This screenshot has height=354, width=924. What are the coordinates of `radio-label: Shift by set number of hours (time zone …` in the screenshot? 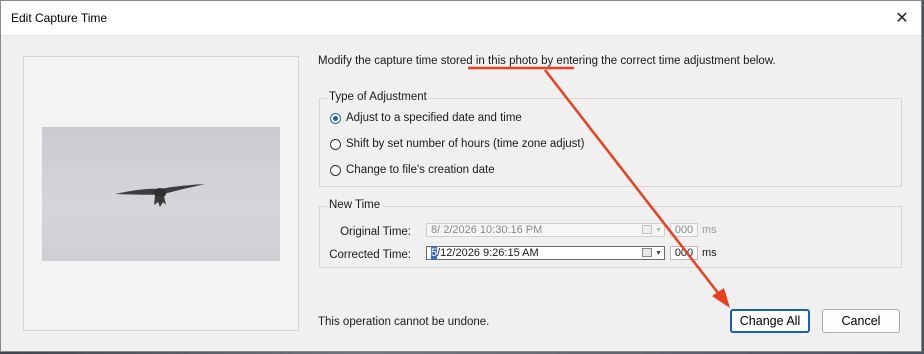 It's located at (465, 144).